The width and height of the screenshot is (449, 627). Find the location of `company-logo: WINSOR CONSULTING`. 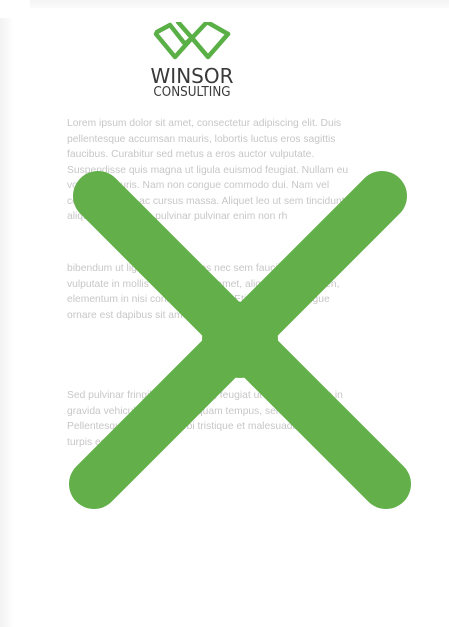

company-logo: WINSOR CONSULTING is located at coordinates (192, 63).